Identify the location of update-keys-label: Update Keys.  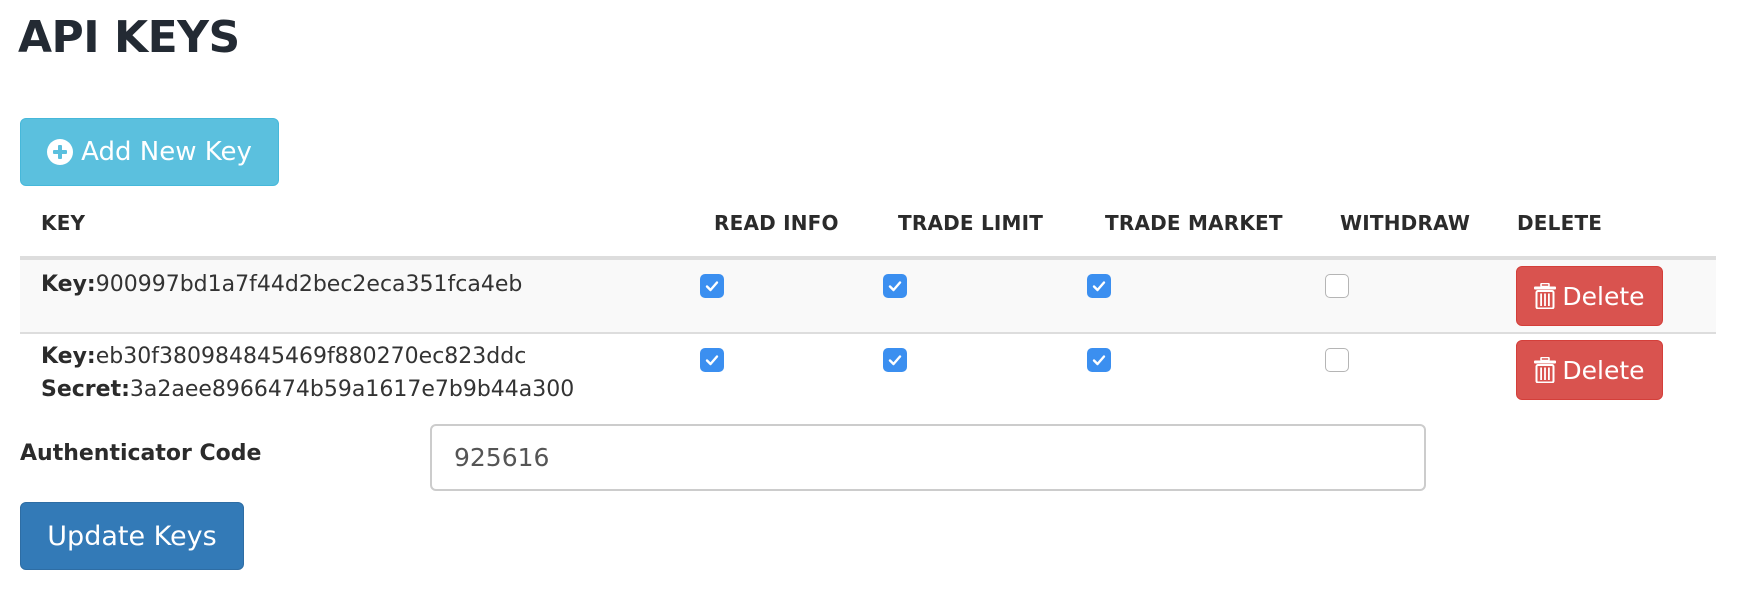
(132, 536).